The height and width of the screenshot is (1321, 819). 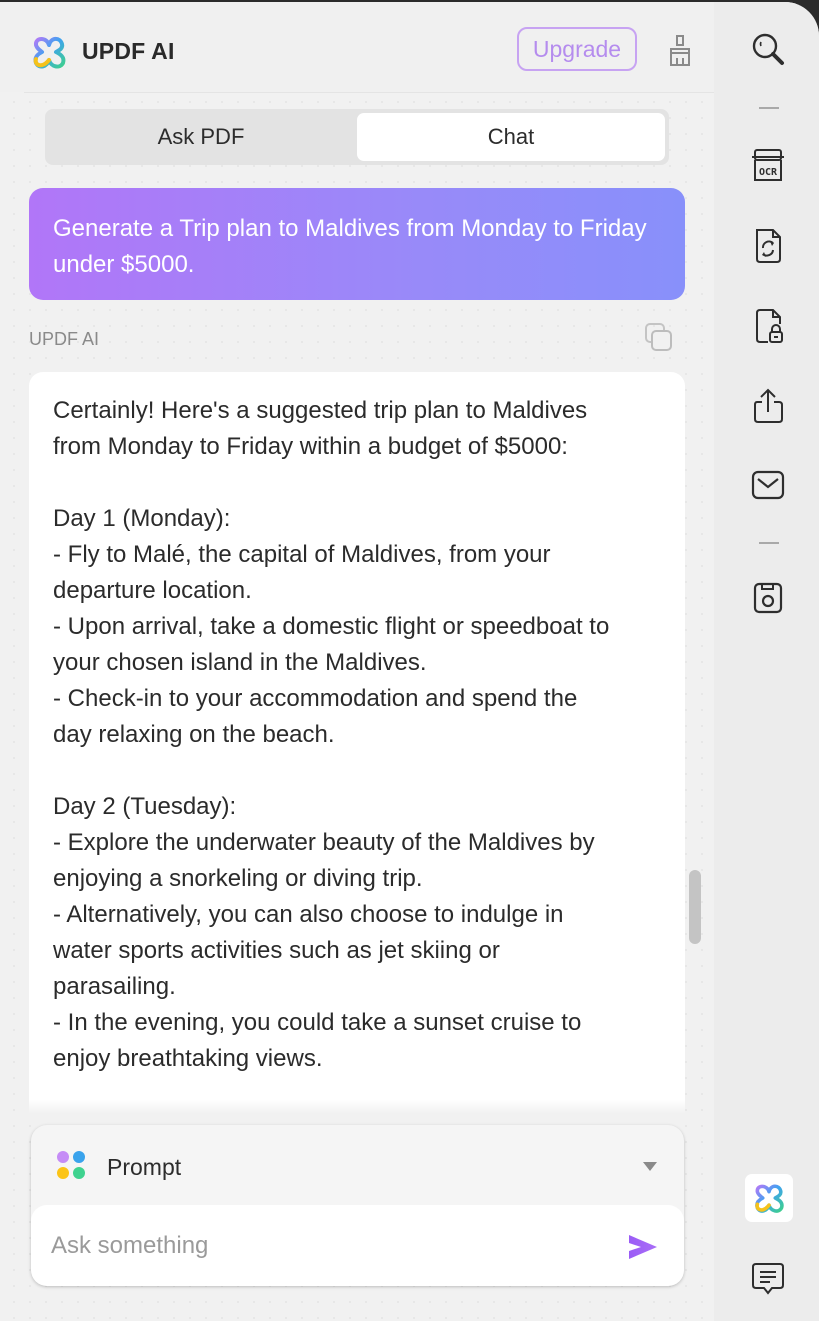 I want to click on prompt-dots-icon, so click(x=72, y=1166).